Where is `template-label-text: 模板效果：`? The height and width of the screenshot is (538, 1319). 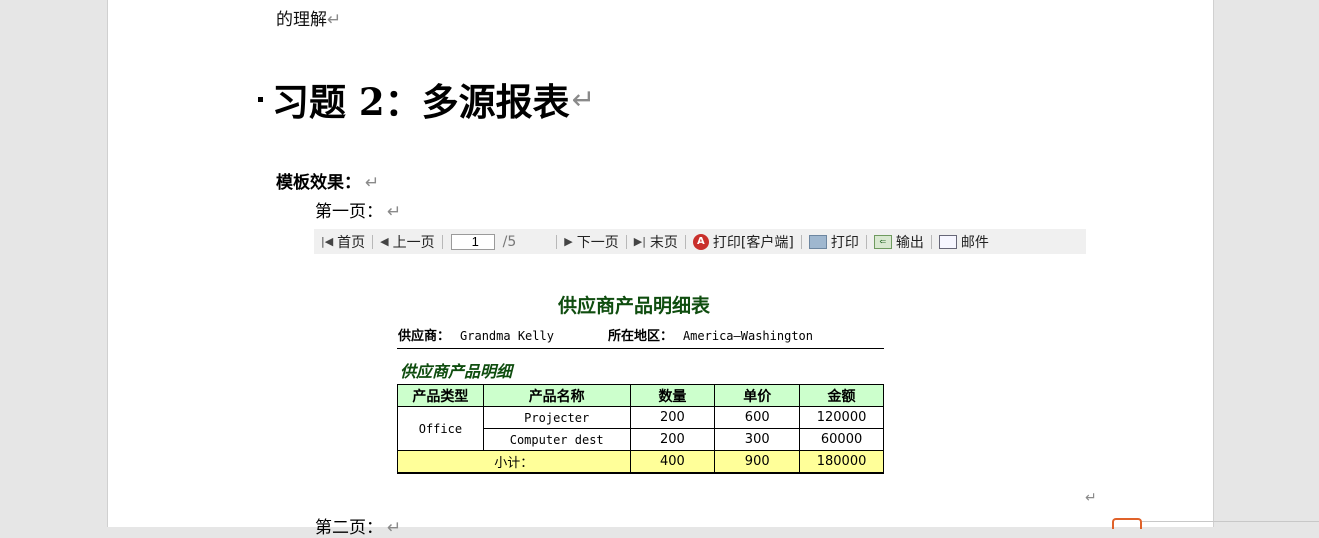 template-label-text: 模板效果： is located at coordinates (318, 183).